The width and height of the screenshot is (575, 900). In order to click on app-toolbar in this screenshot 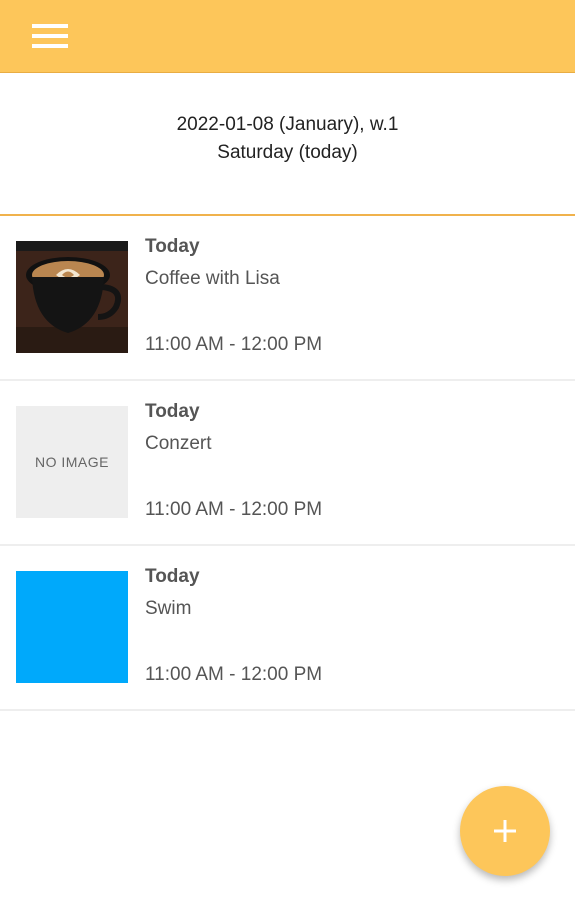, I will do `click(287, 36)`.